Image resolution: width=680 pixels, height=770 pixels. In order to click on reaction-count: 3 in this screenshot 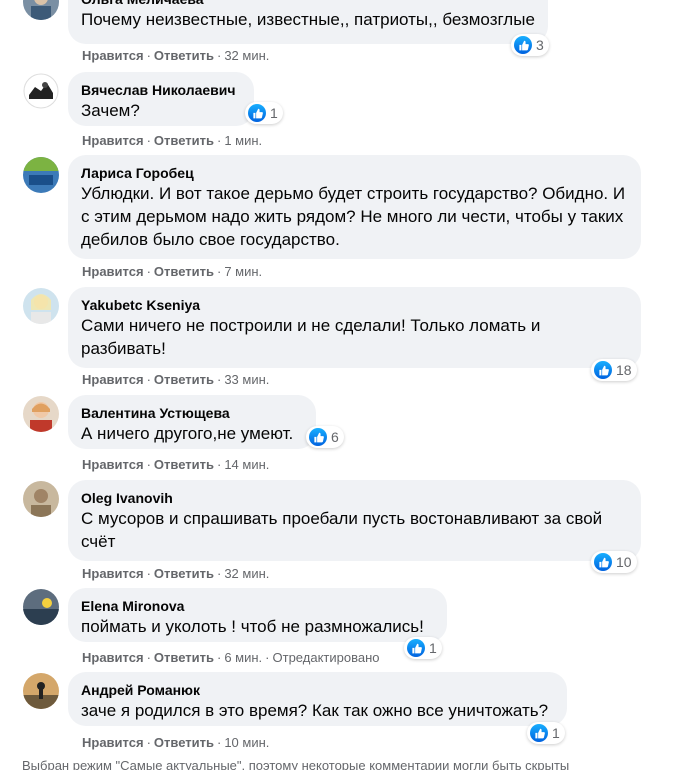, I will do `click(530, 45)`.